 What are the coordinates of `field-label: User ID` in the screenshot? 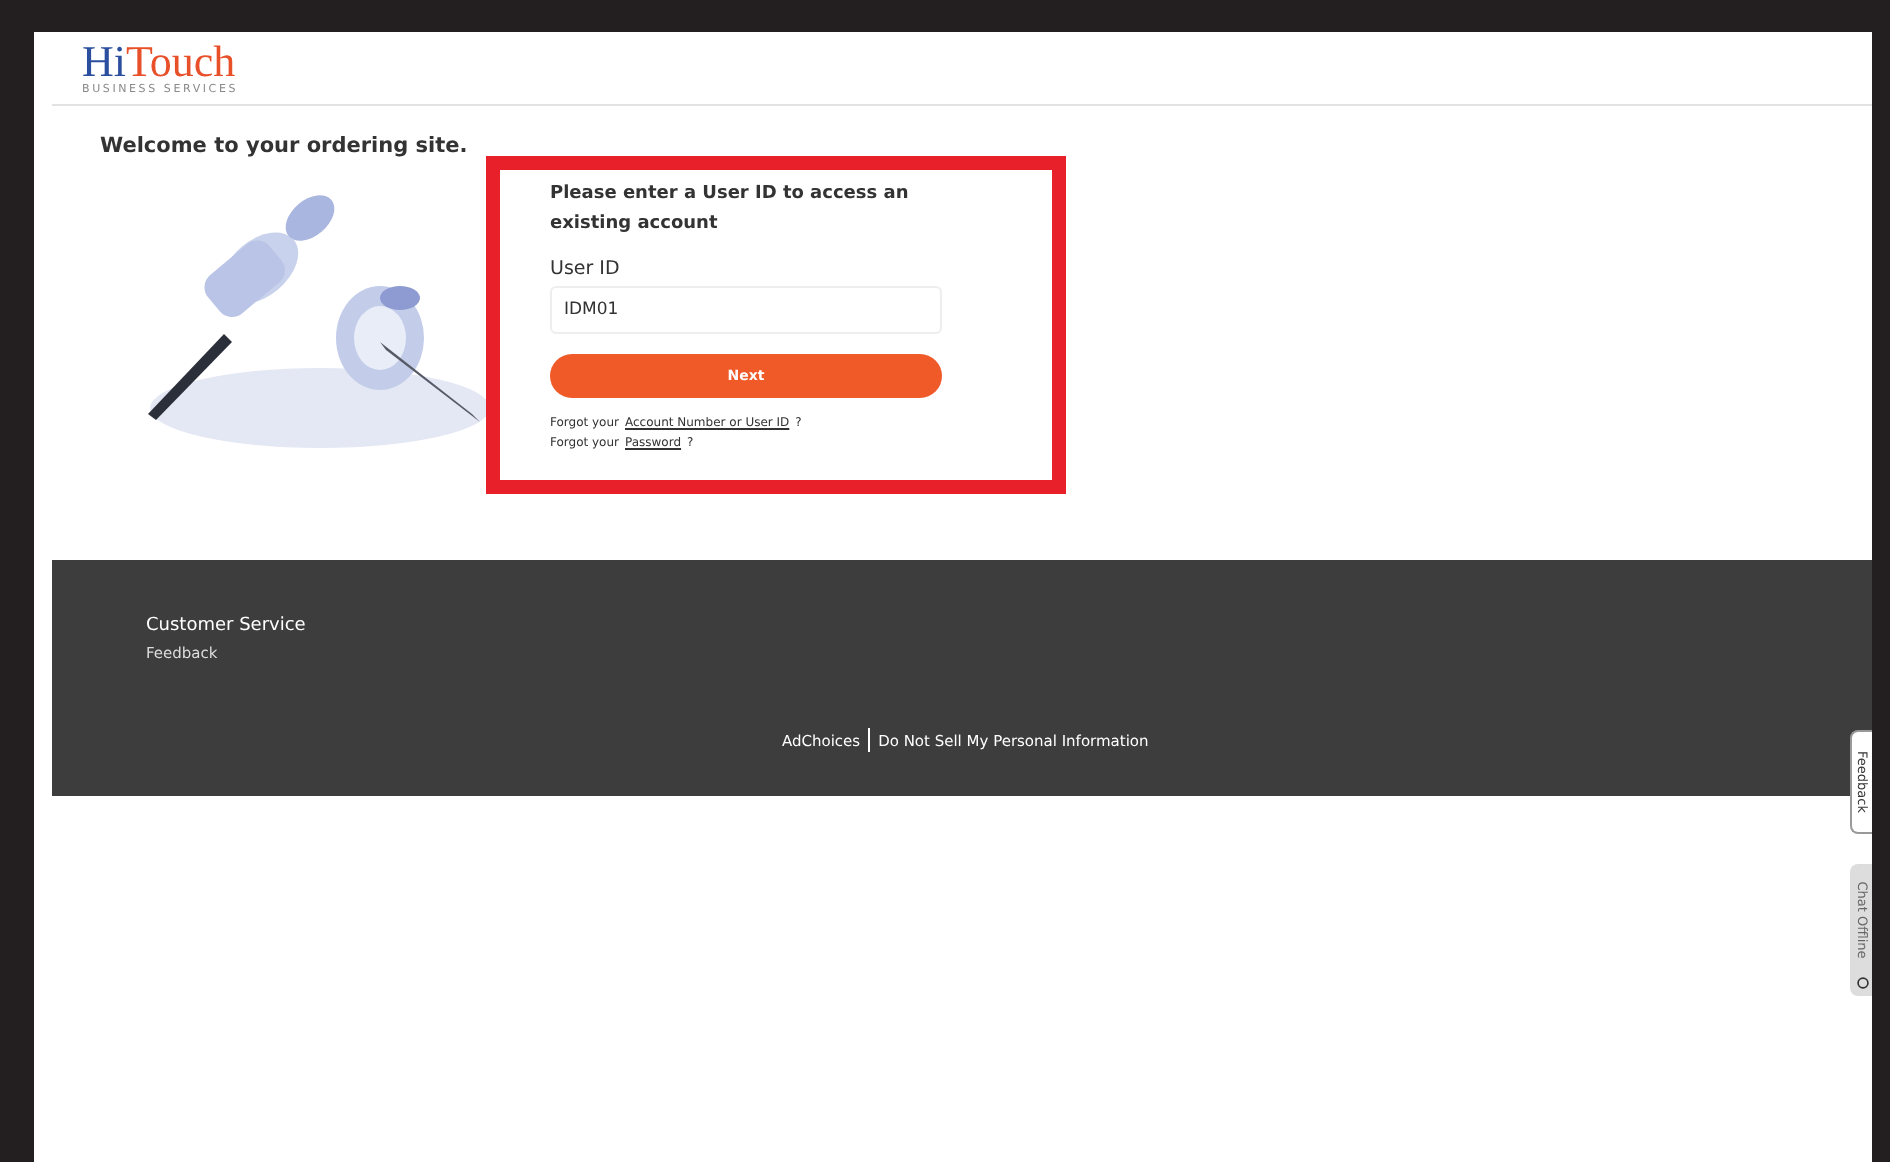 It's located at (586, 269).